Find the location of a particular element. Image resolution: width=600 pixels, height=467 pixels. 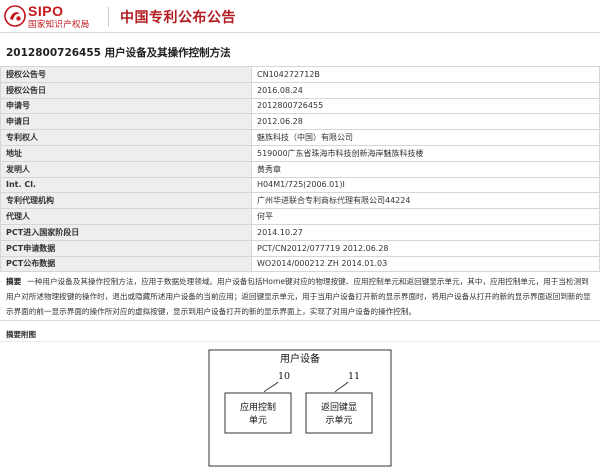

info-row-label: 授权公告号 is located at coordinates (126, 74).